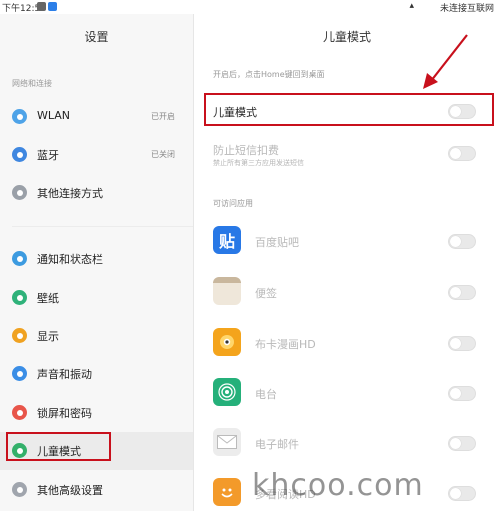 This screenshot has width=500, height=511. What do you see at coordinates (266, 394) in the screenshot?
I see `app-label: 电台` at bounding box center [266, 394].